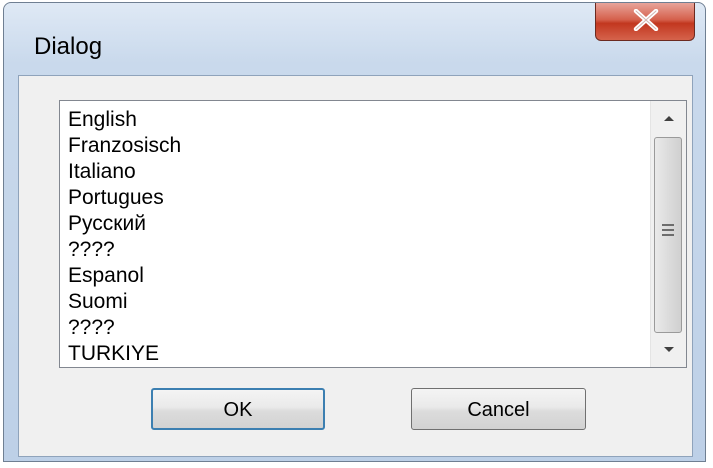 The height and width of the screenshot is (468, 713). What do you see at coordinates (498, 409) in the screenshot?
I see `cancel-button: Cancel` at bounding box center [498, 409].